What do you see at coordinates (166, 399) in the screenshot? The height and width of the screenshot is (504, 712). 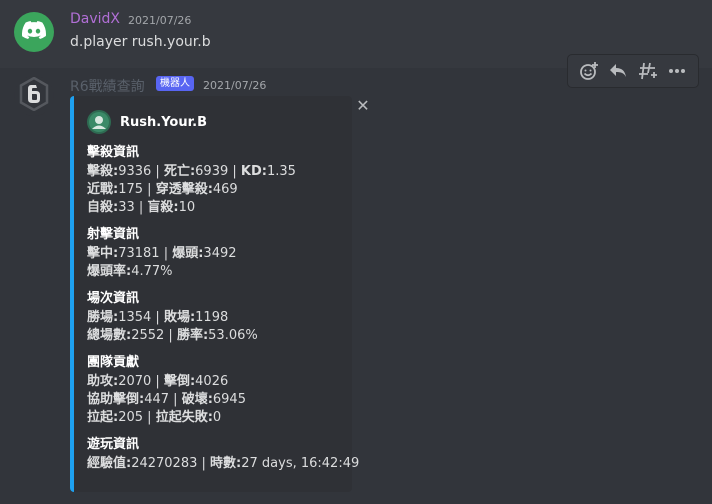 I see `field-line: 協助擊倒:447 | 破壞:6945` at bounding box center [166, 399].